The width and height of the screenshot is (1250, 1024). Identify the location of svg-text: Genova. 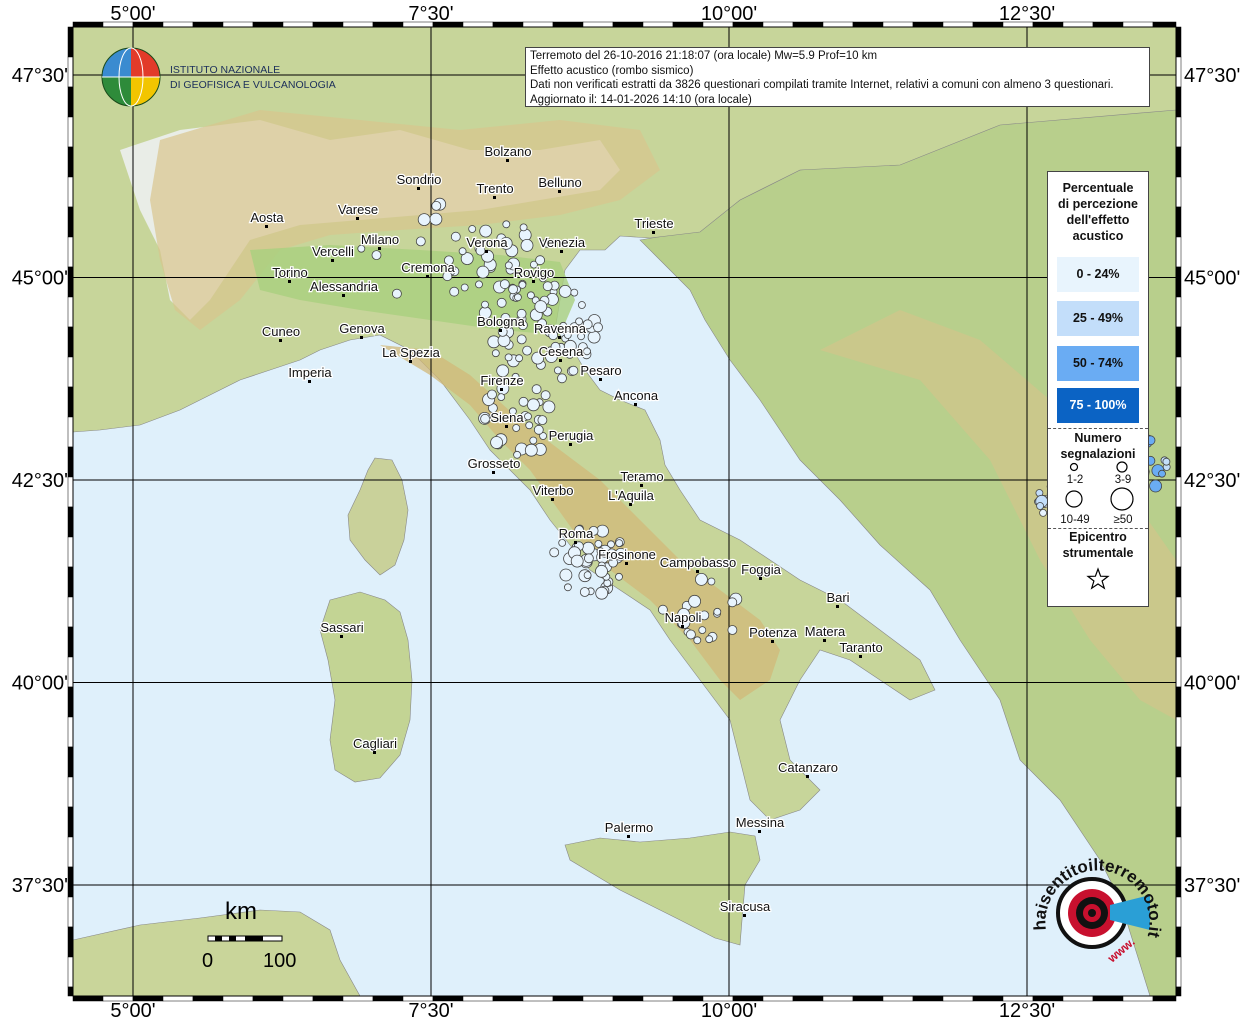
(362, 328).